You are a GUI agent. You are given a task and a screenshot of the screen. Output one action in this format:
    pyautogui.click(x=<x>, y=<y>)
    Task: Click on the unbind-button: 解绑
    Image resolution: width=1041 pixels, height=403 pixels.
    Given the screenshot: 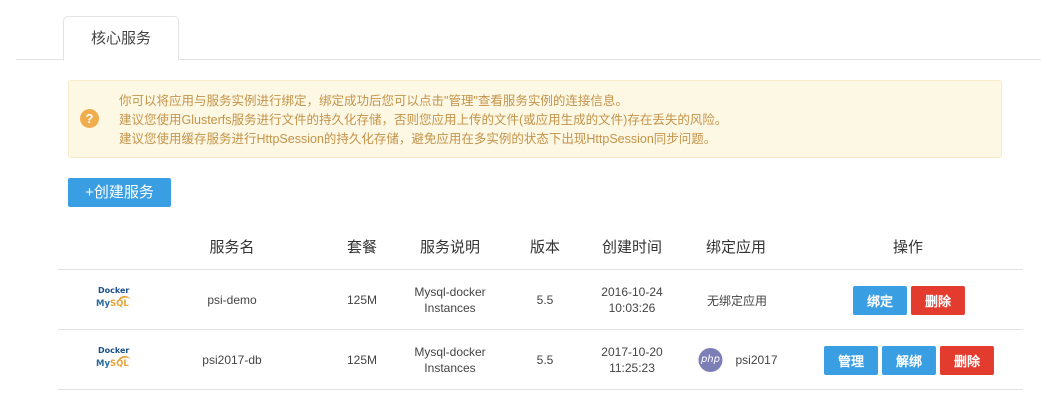 What is the action you would take?
    pyautogui.click(x=909, y=360)
    